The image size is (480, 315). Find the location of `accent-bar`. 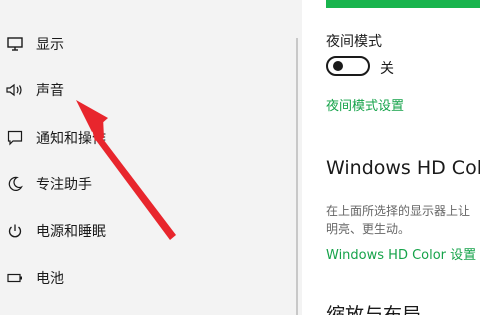

accent-bar is located at coordinates (403, 4).